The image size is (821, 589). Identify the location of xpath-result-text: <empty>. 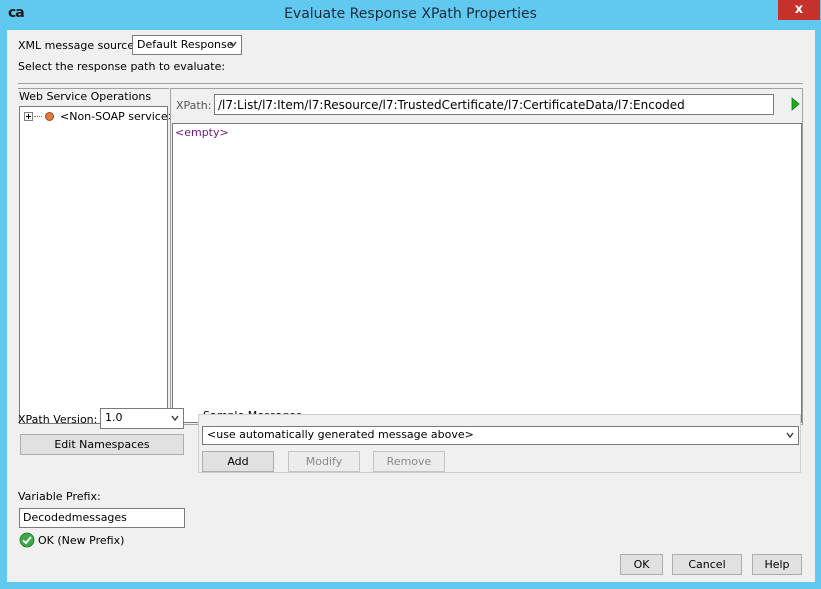
(202, 132).